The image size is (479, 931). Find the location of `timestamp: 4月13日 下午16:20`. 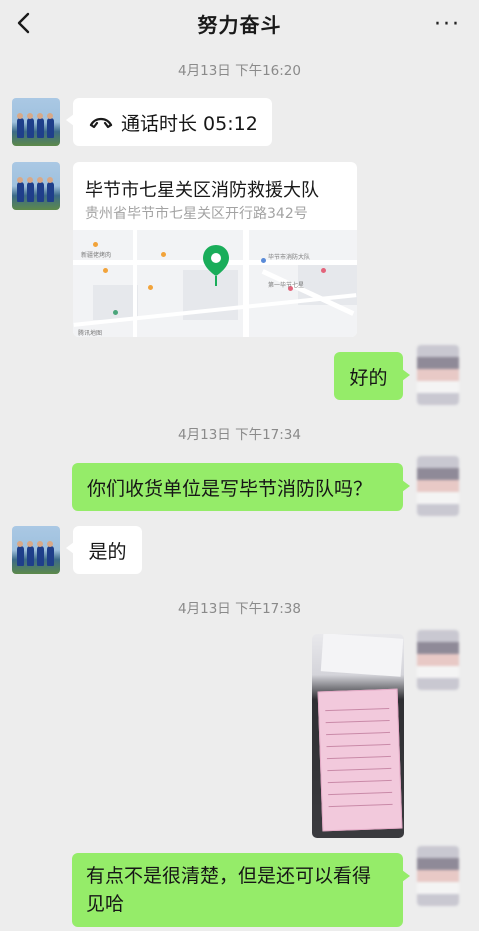

timestamp: 4月13日 下午16:20 is located at coordinates (239, 71).